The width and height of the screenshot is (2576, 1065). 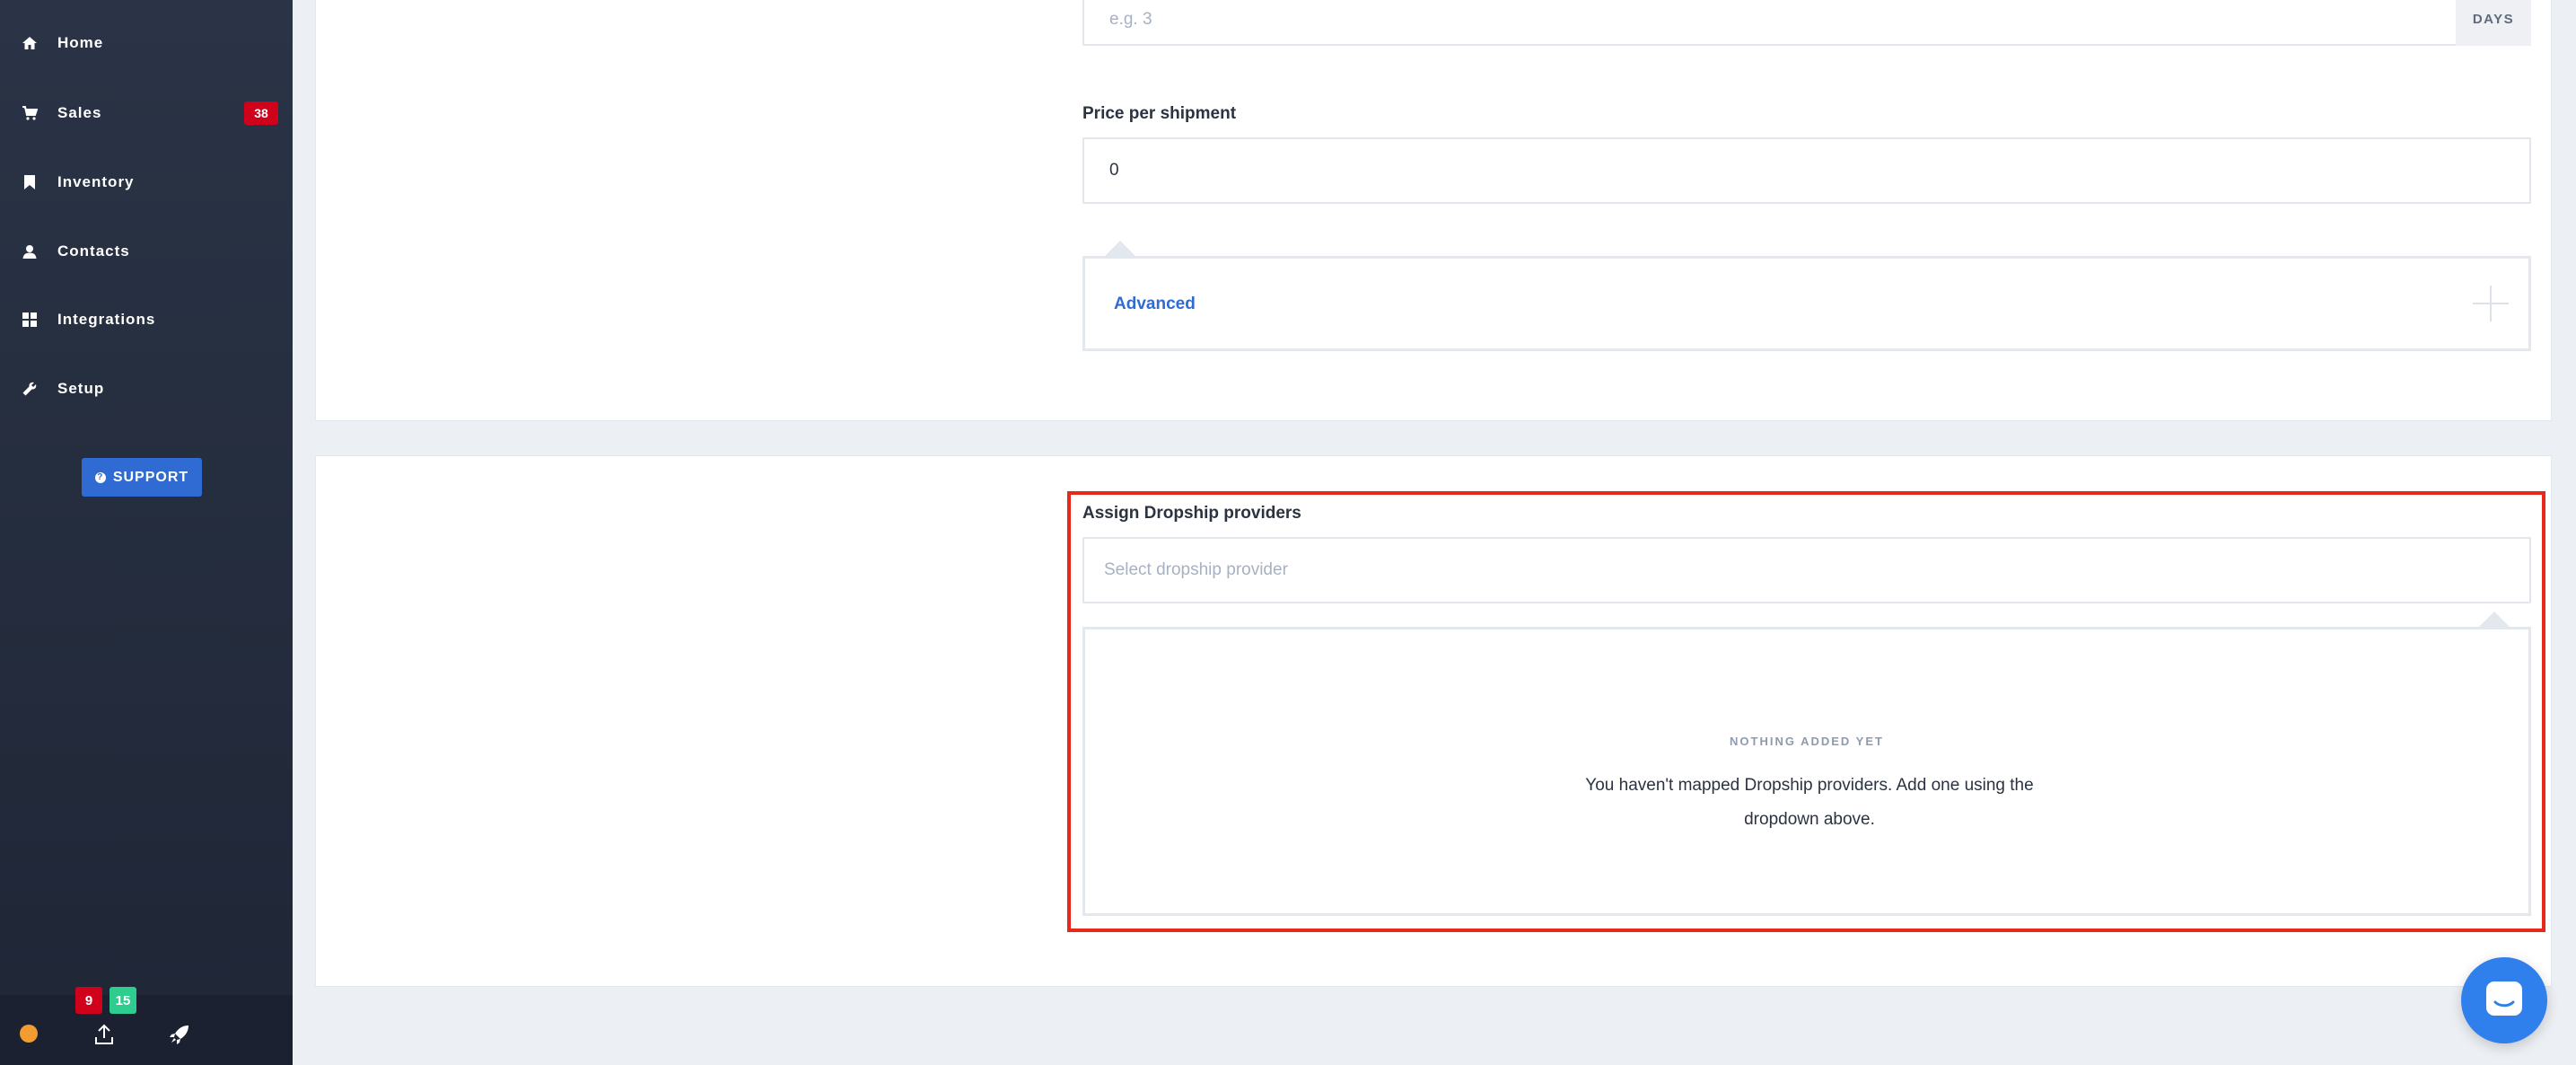 I want to click on empty-state-title: NOTHING ADDED YET, so click(x=1807, y=741).